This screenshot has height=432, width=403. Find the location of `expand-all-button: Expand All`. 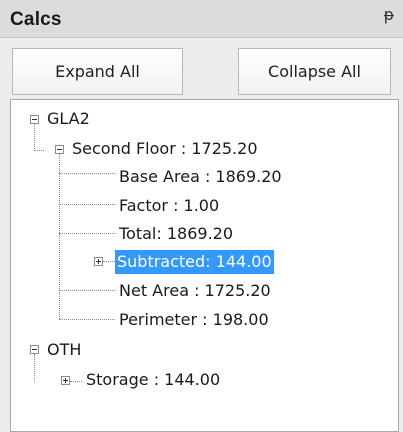

expand-all-button: Expand All is located at coordinates (97, 71).